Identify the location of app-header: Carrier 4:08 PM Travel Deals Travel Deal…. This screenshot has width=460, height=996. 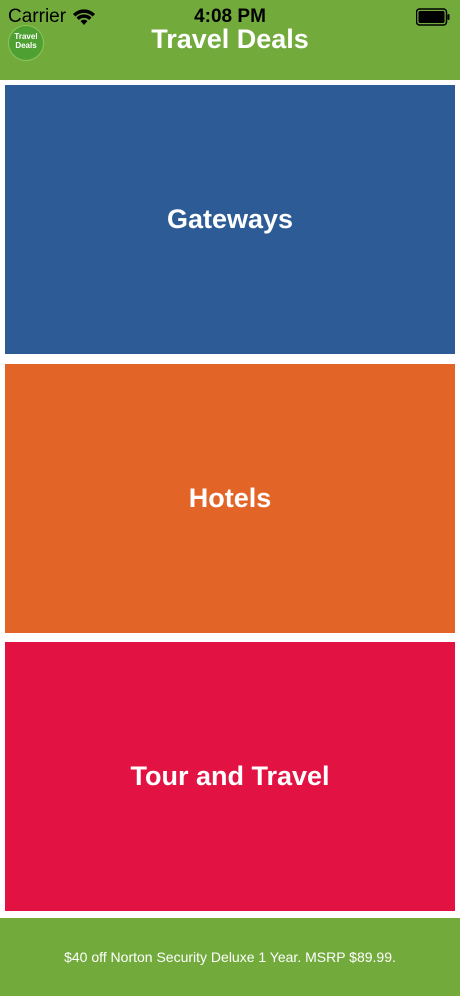
(230, 40).